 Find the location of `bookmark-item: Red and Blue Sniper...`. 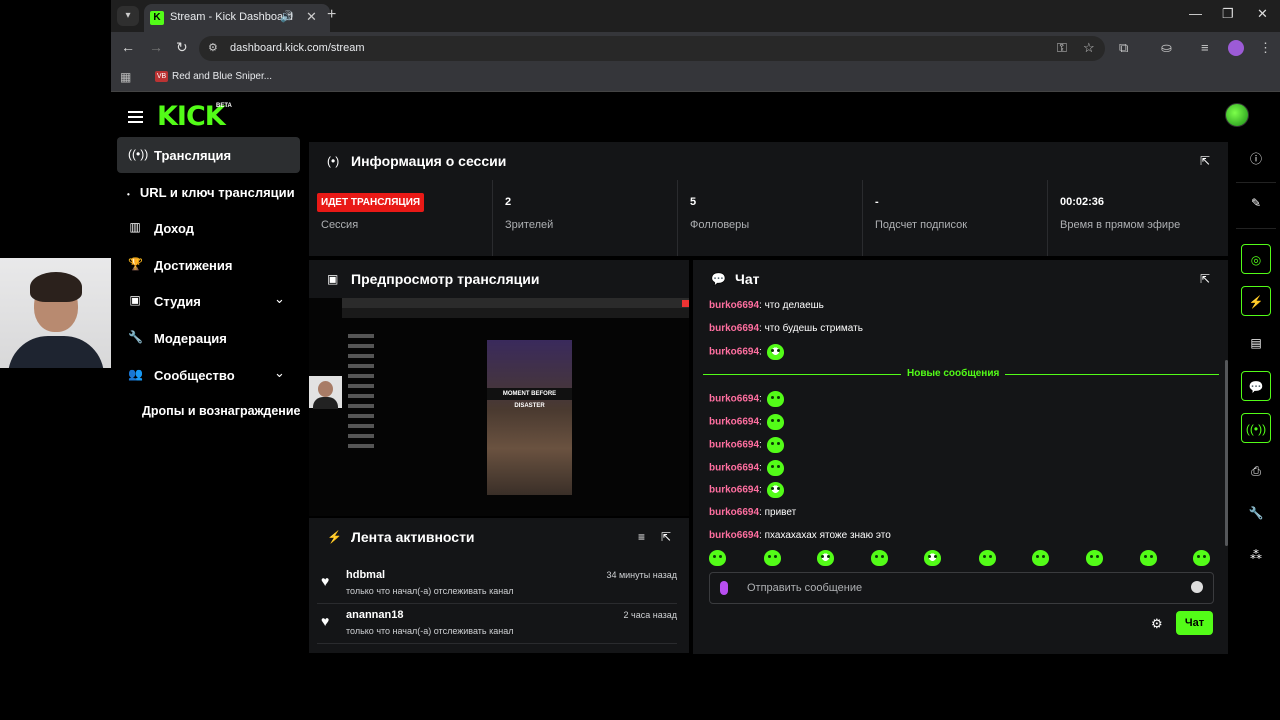

bookmark-item: Red and Blue Sniper... is located at coordinates (222, 76).